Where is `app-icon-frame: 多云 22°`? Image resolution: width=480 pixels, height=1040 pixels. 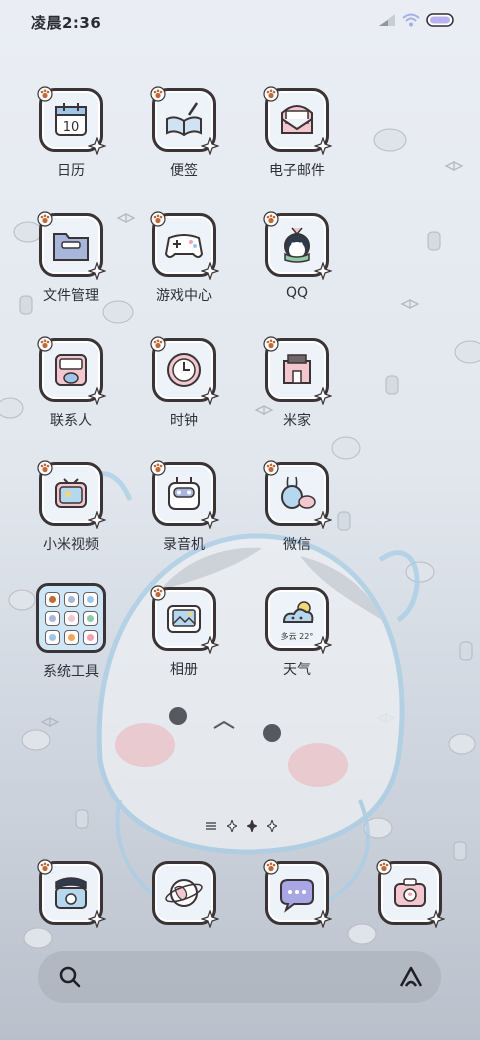
app-icon-frame: 多云 22° is located at coordinates (298, 620).